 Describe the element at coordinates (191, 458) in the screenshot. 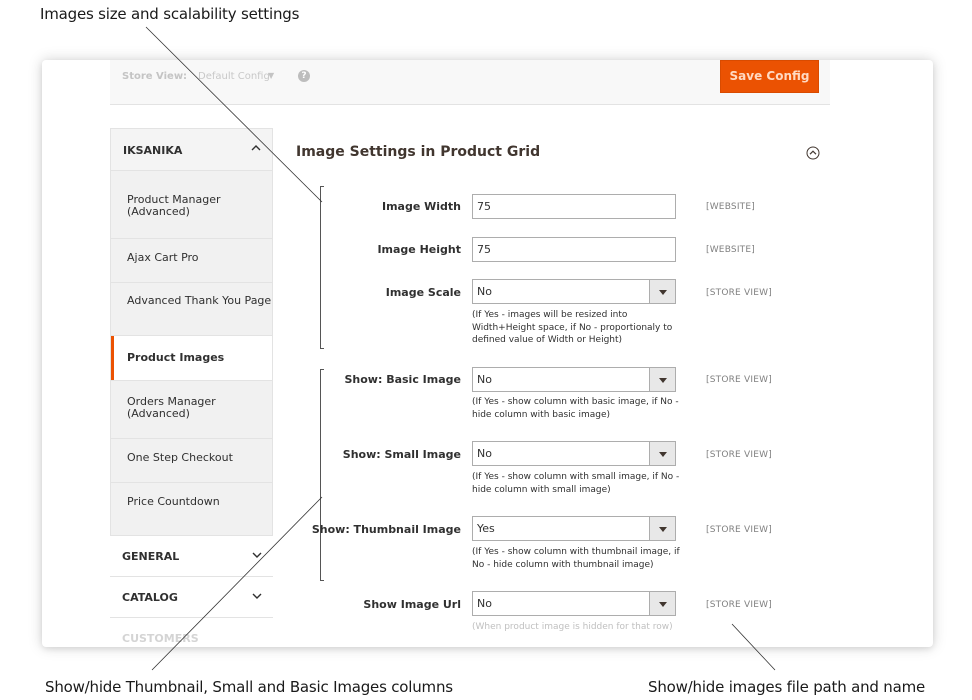

I see `sidebar-item-one-step-checkout: One Step Checkout` at that location.